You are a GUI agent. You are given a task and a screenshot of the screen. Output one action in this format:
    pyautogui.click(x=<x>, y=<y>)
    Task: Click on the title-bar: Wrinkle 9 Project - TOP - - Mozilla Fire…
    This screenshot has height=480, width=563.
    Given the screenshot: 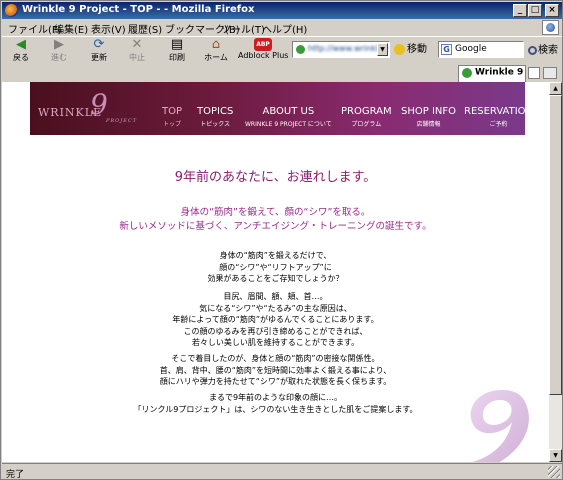 What is the action you would take?
    pyautogui.click(x=282, y=10)
    